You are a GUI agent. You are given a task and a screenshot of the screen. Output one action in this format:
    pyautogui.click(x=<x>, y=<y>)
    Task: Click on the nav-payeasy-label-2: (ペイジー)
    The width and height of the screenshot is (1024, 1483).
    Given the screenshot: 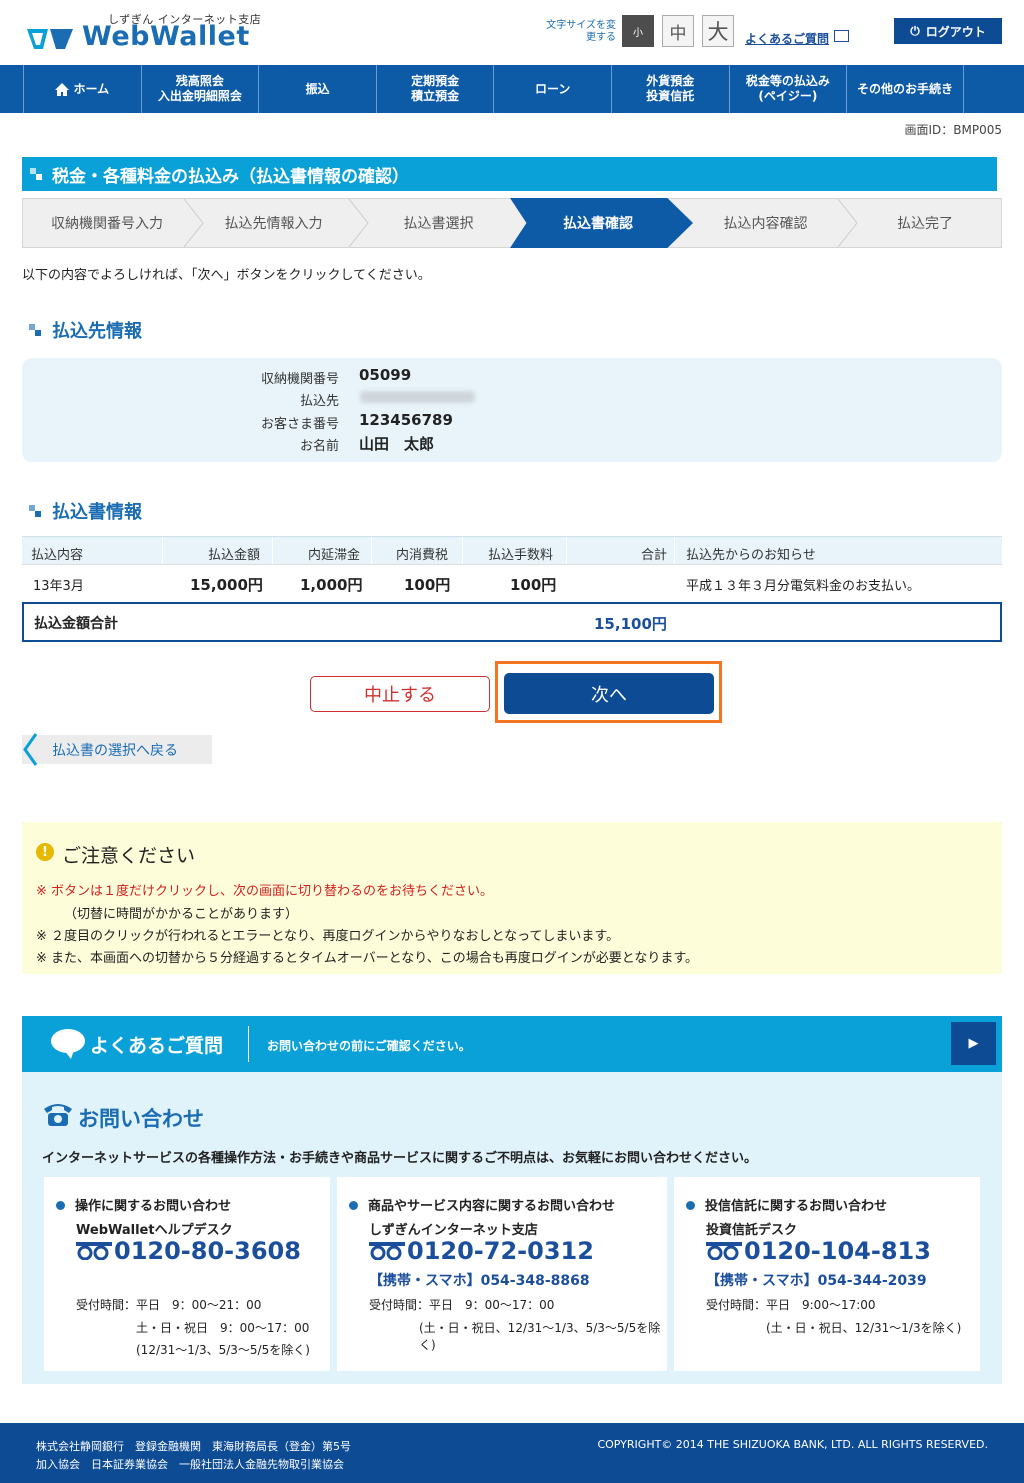 What is the action you would take?
    pyautogui.click(x=788, y=96)
    